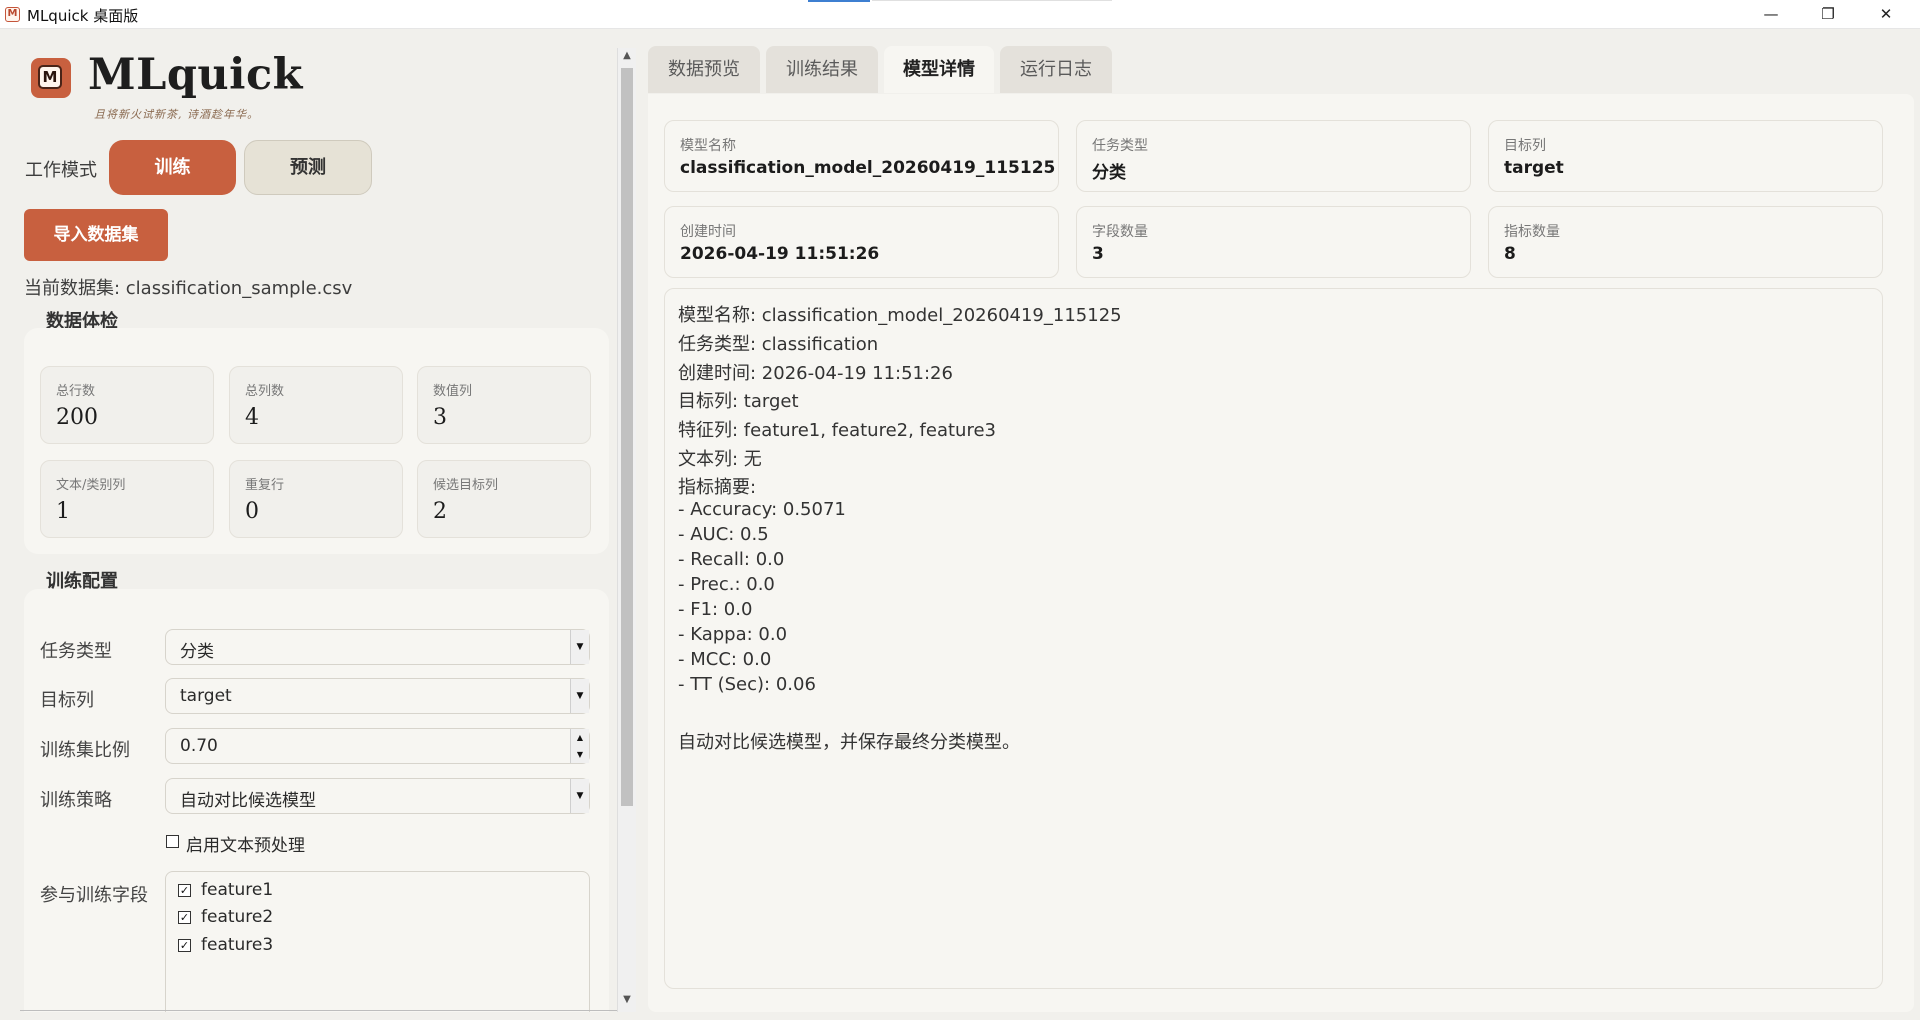 Image resolution: width=1920 pixels, height=1020 pixels. I want to click on train-ratio-value: 0.70, so click(199, 746).